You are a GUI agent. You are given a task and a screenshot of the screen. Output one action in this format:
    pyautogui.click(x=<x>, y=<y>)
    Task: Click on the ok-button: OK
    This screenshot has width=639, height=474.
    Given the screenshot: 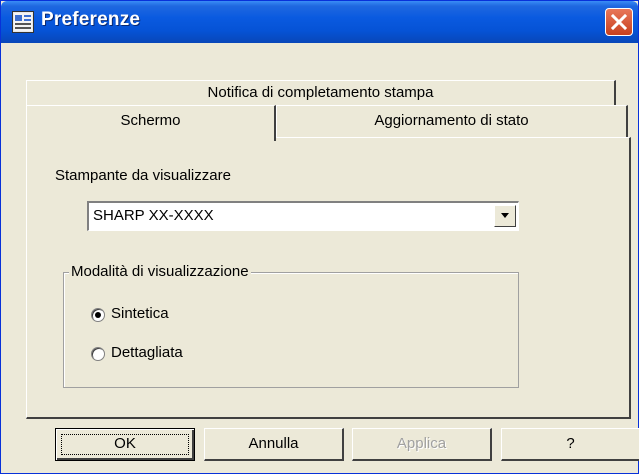 What is the action you would take?
    pyautogui.click(x=125, y=444)
    